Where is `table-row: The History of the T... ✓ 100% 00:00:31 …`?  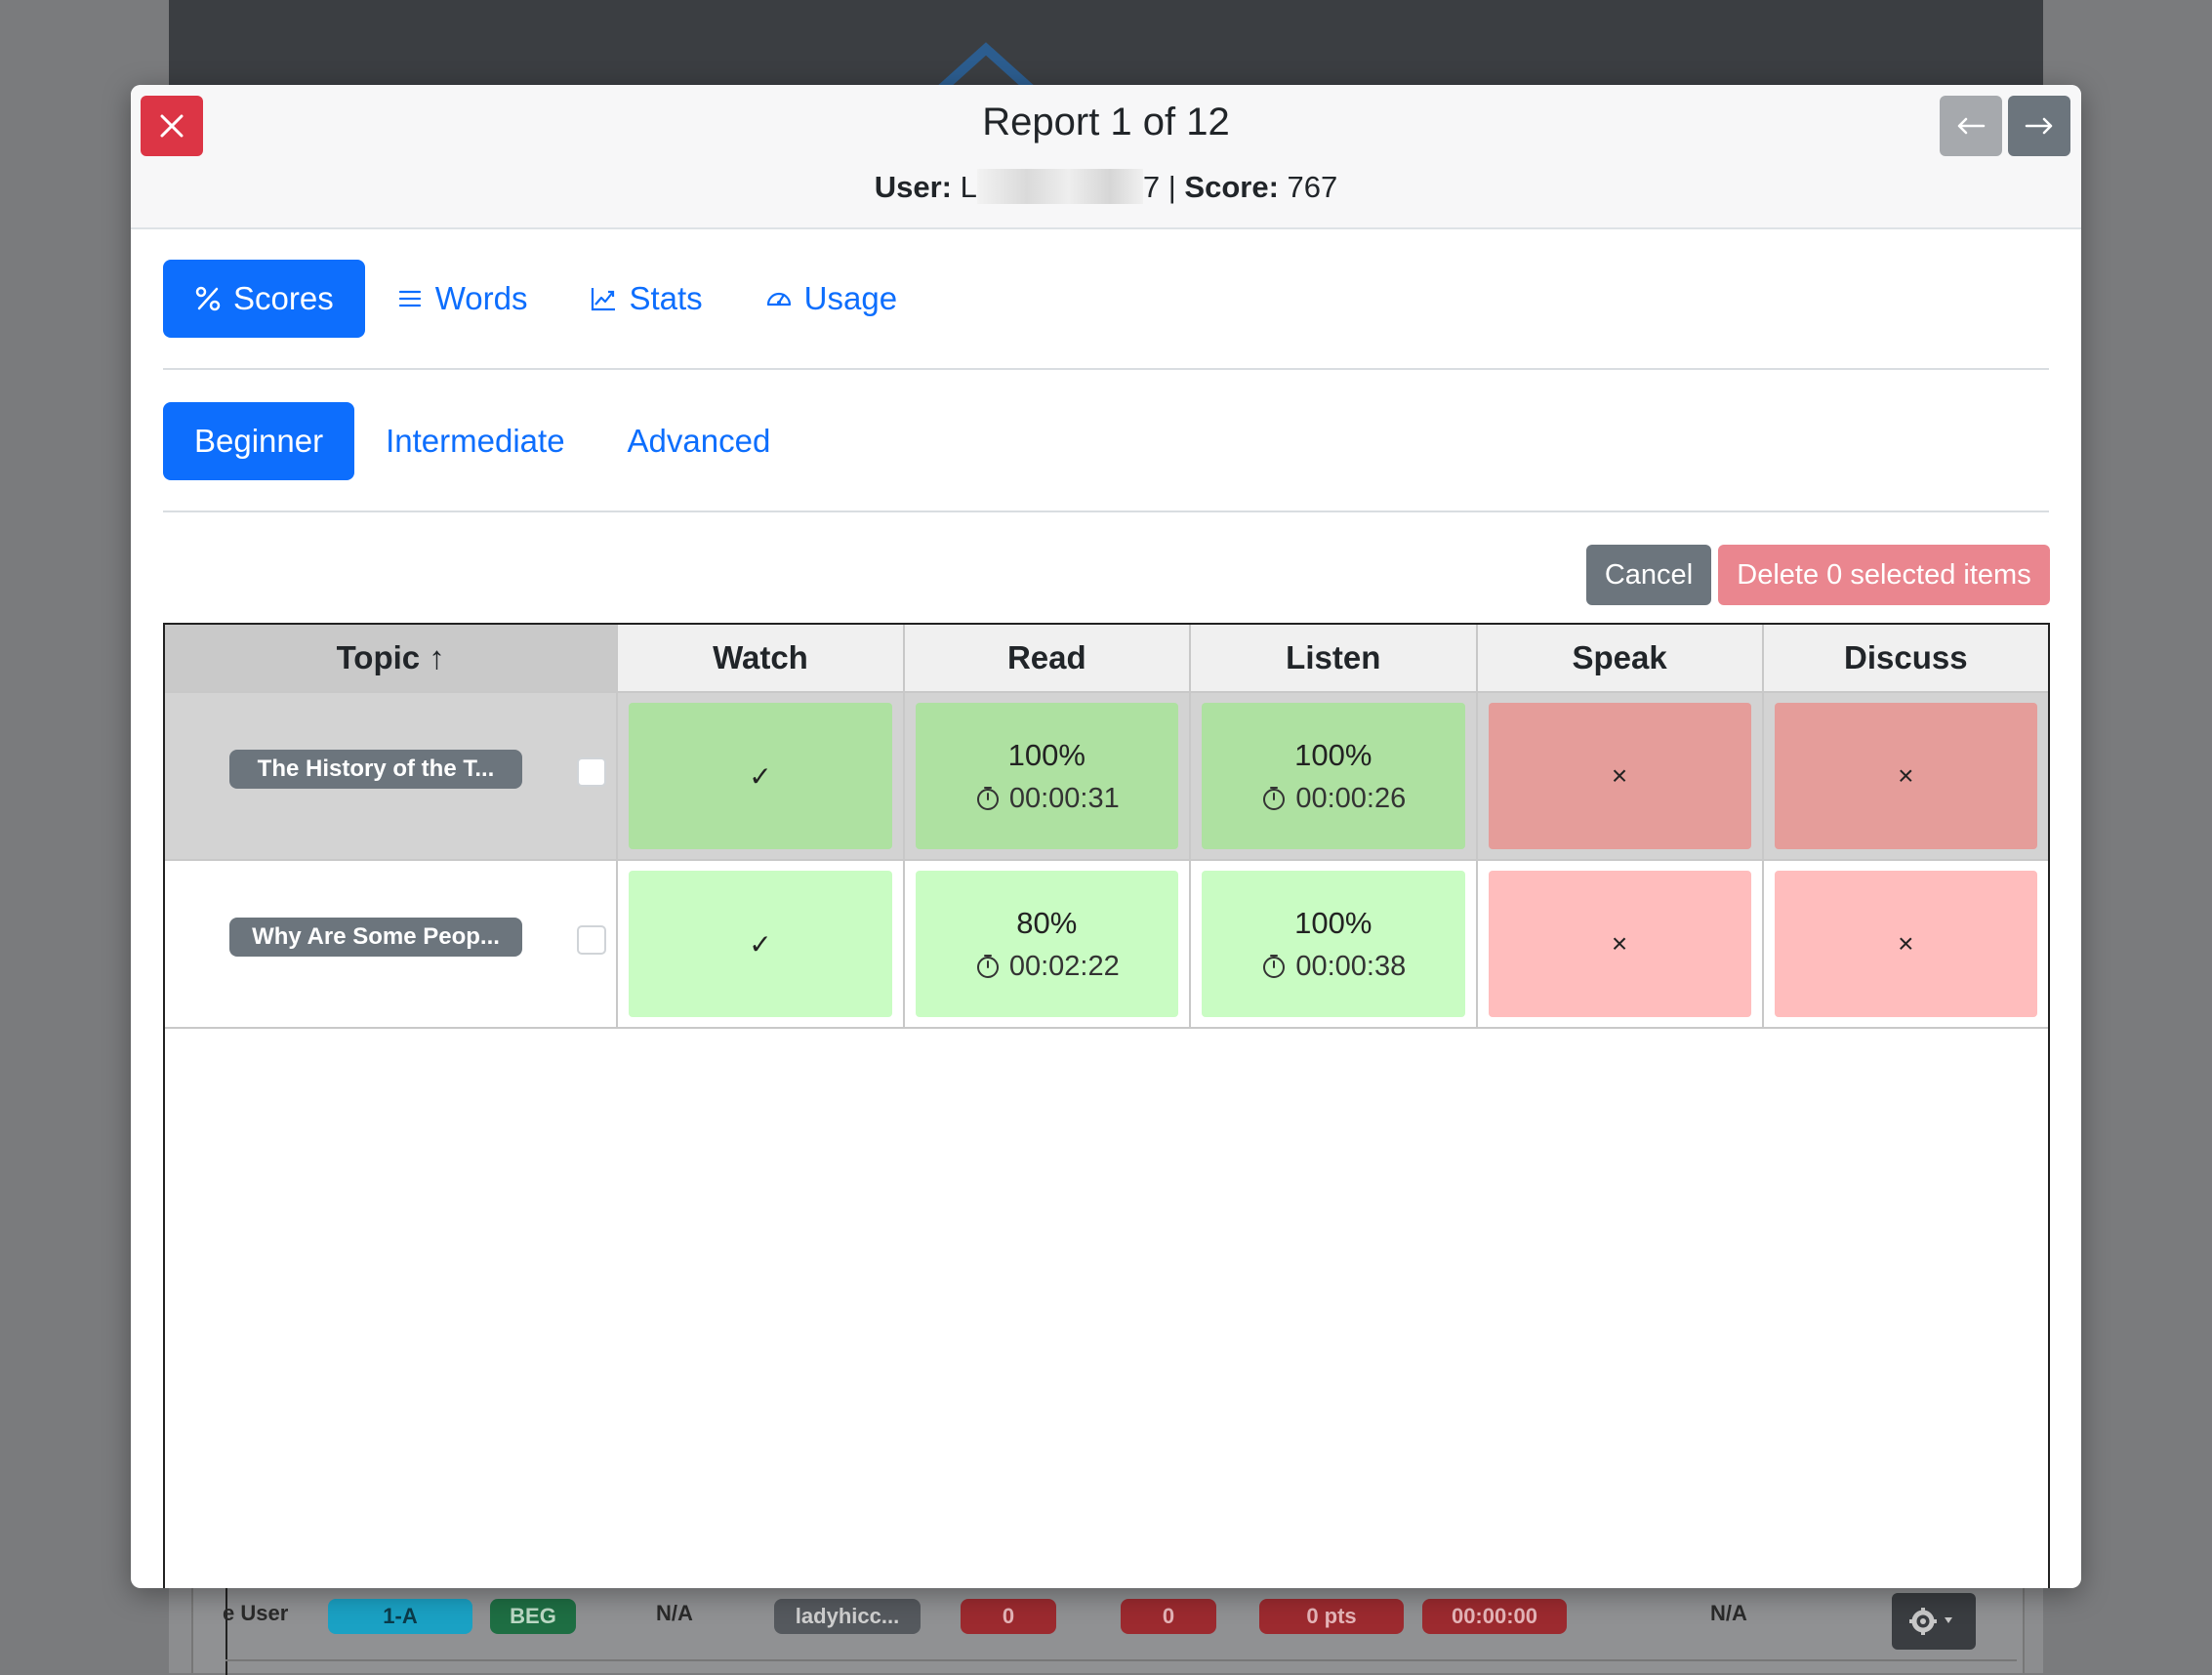
table-row: The History of the T... ✓ 100% 00:00:31 … is located at coordinates (1106, 776).